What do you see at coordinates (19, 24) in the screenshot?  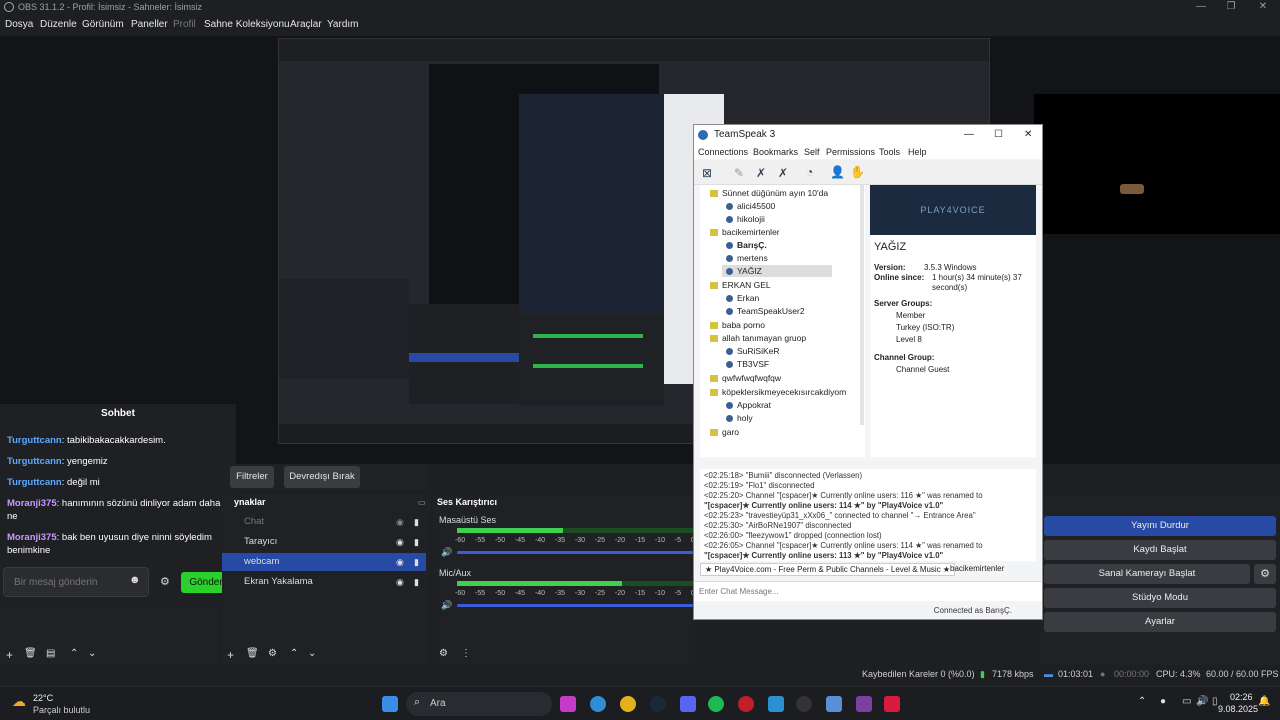 I see `menu-dosya: Dosya` at bounding box center [19, 24].